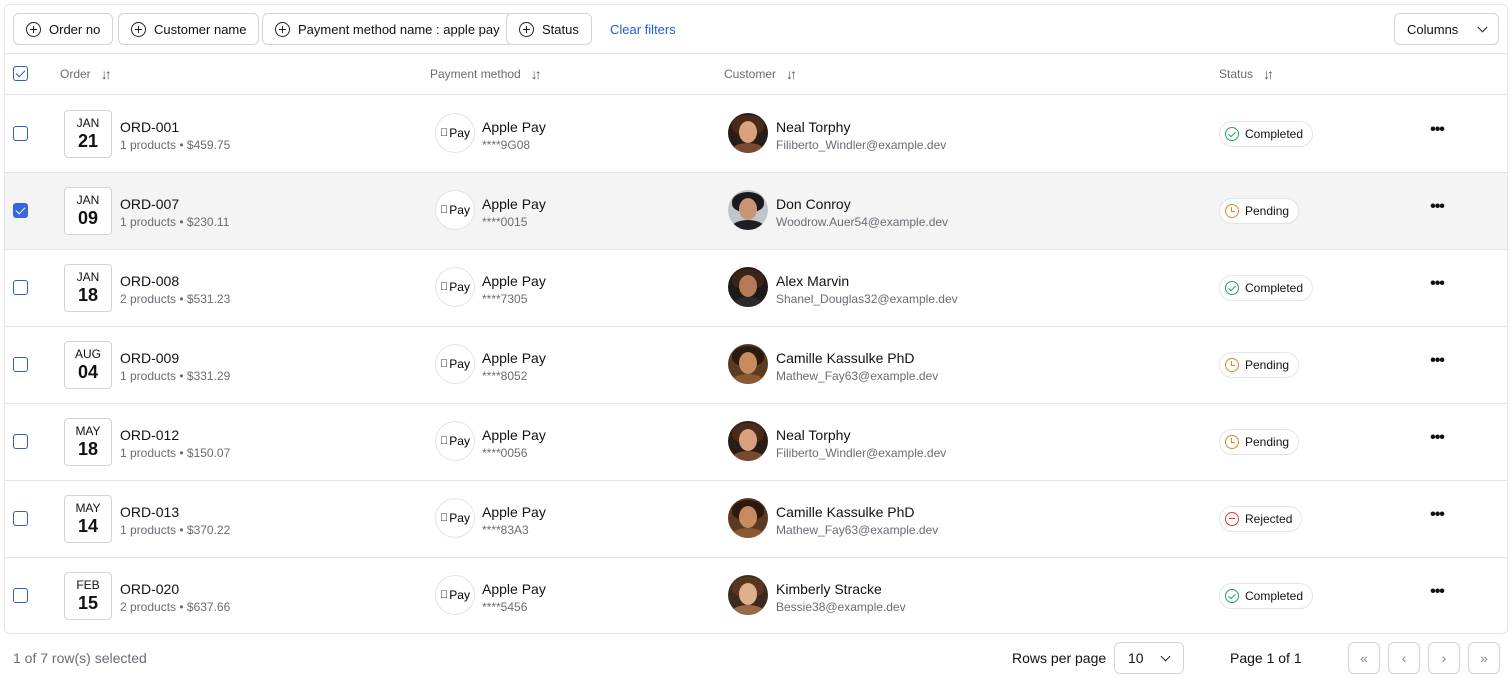 The image size is (1512, 677). What do you see at coordinates (1136, 658) in the screenshot?
I see `rows-per-page-value: 10` at bounding box center [1136, 658].